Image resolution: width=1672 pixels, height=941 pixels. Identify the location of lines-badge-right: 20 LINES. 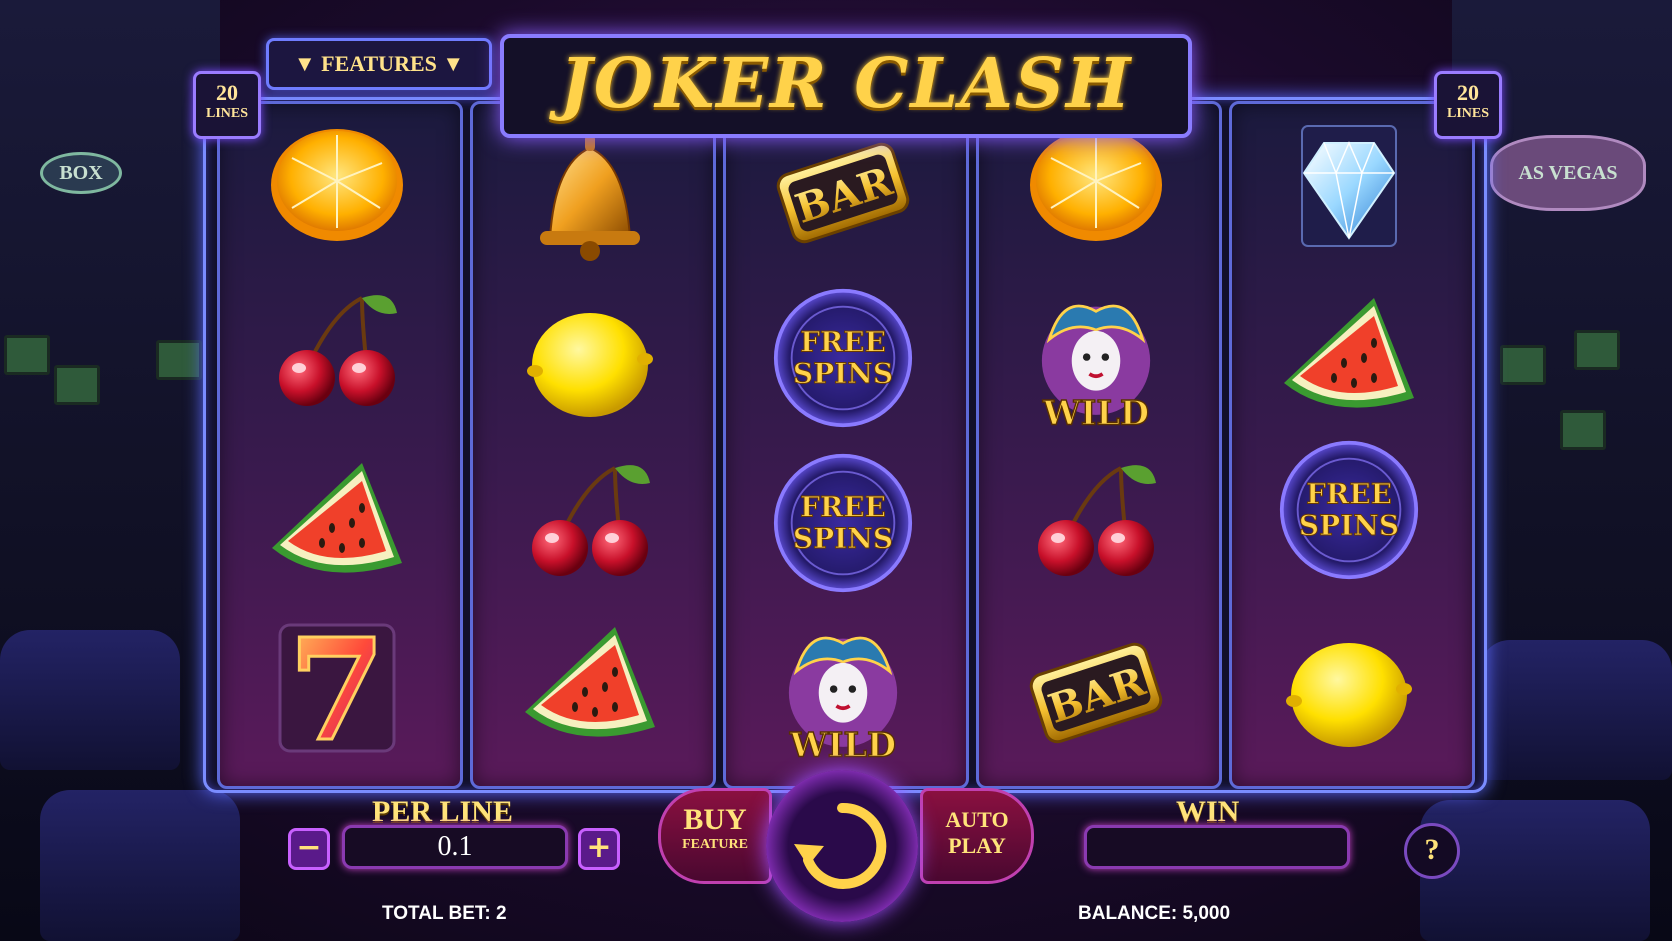
(1468, 105).